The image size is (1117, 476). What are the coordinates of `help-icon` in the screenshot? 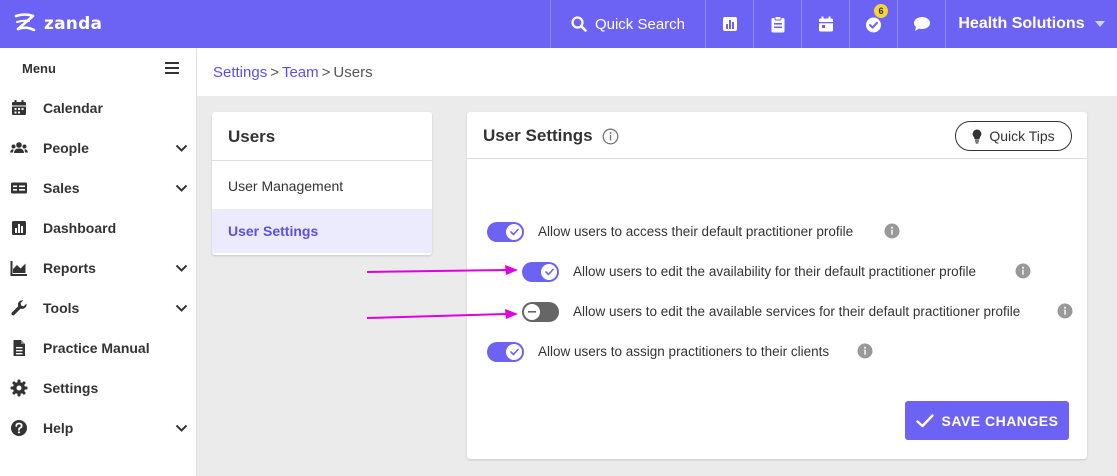 It's located at (19, 428).